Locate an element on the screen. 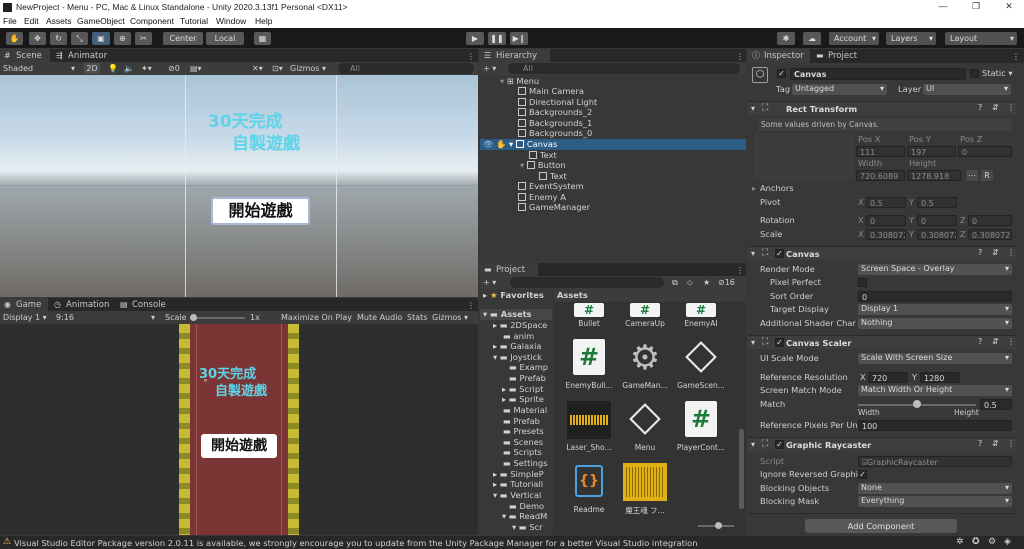  rotation-z-field: 0 is located at coordinates (990, 220).